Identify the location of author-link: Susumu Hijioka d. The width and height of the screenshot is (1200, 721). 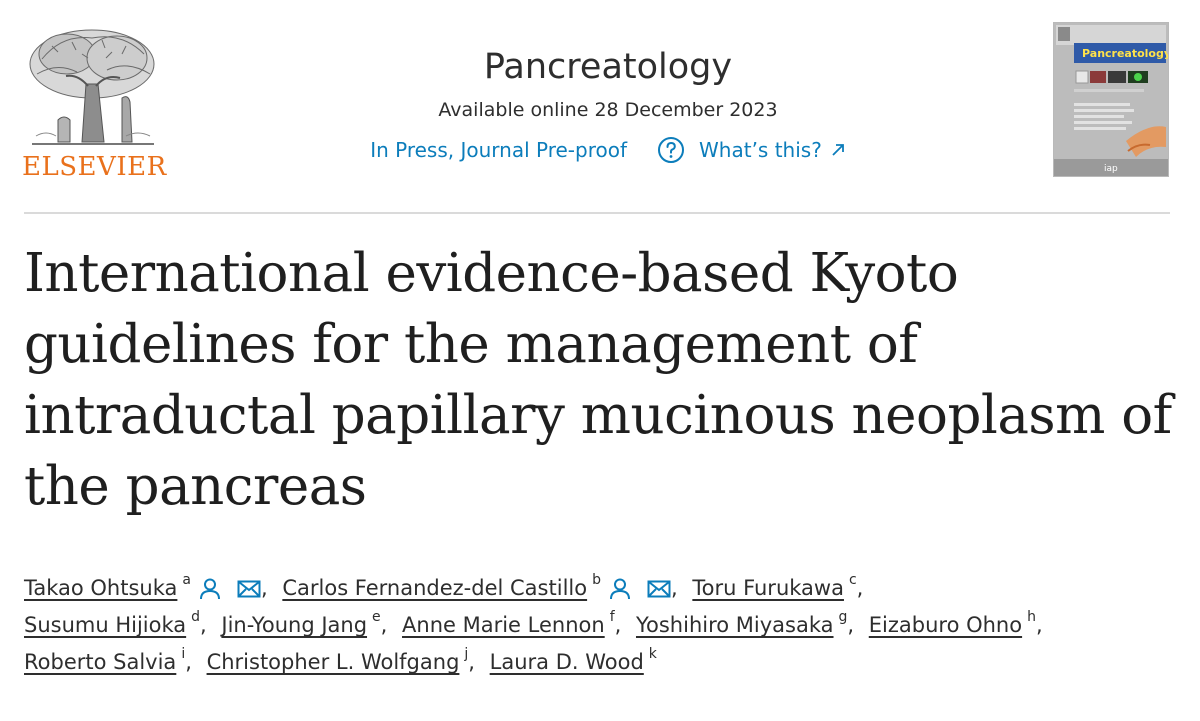
(112, 625).